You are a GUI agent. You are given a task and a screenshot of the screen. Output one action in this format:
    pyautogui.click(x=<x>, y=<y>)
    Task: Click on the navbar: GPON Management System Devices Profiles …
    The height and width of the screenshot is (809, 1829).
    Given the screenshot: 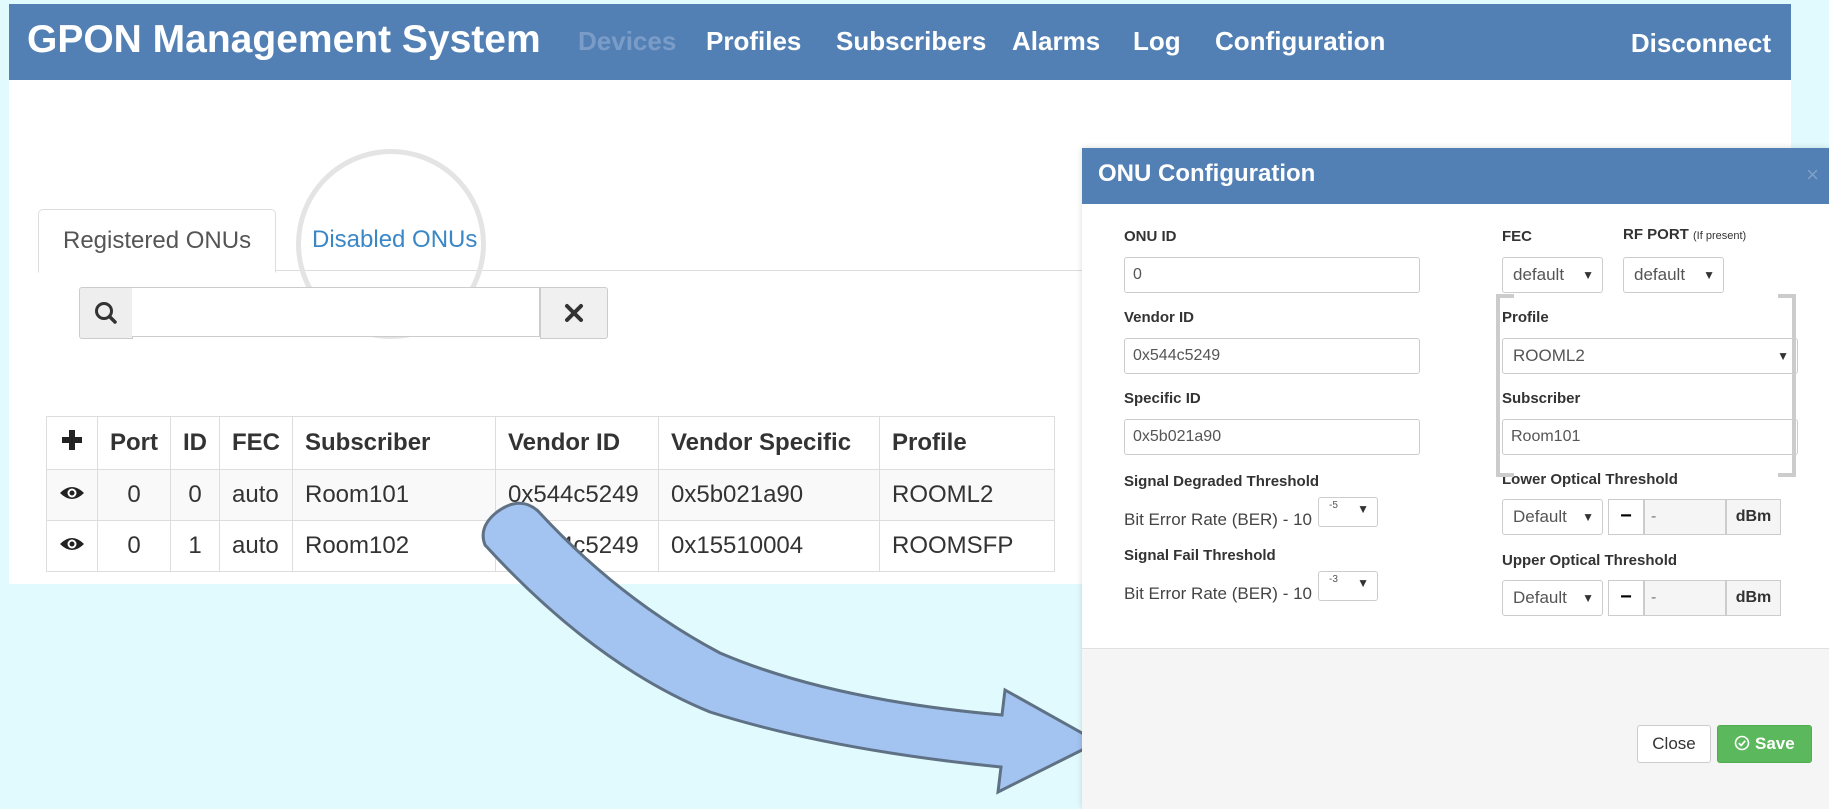 What is the action you would take?
    pyautogui.click(x=900, y=42)
    